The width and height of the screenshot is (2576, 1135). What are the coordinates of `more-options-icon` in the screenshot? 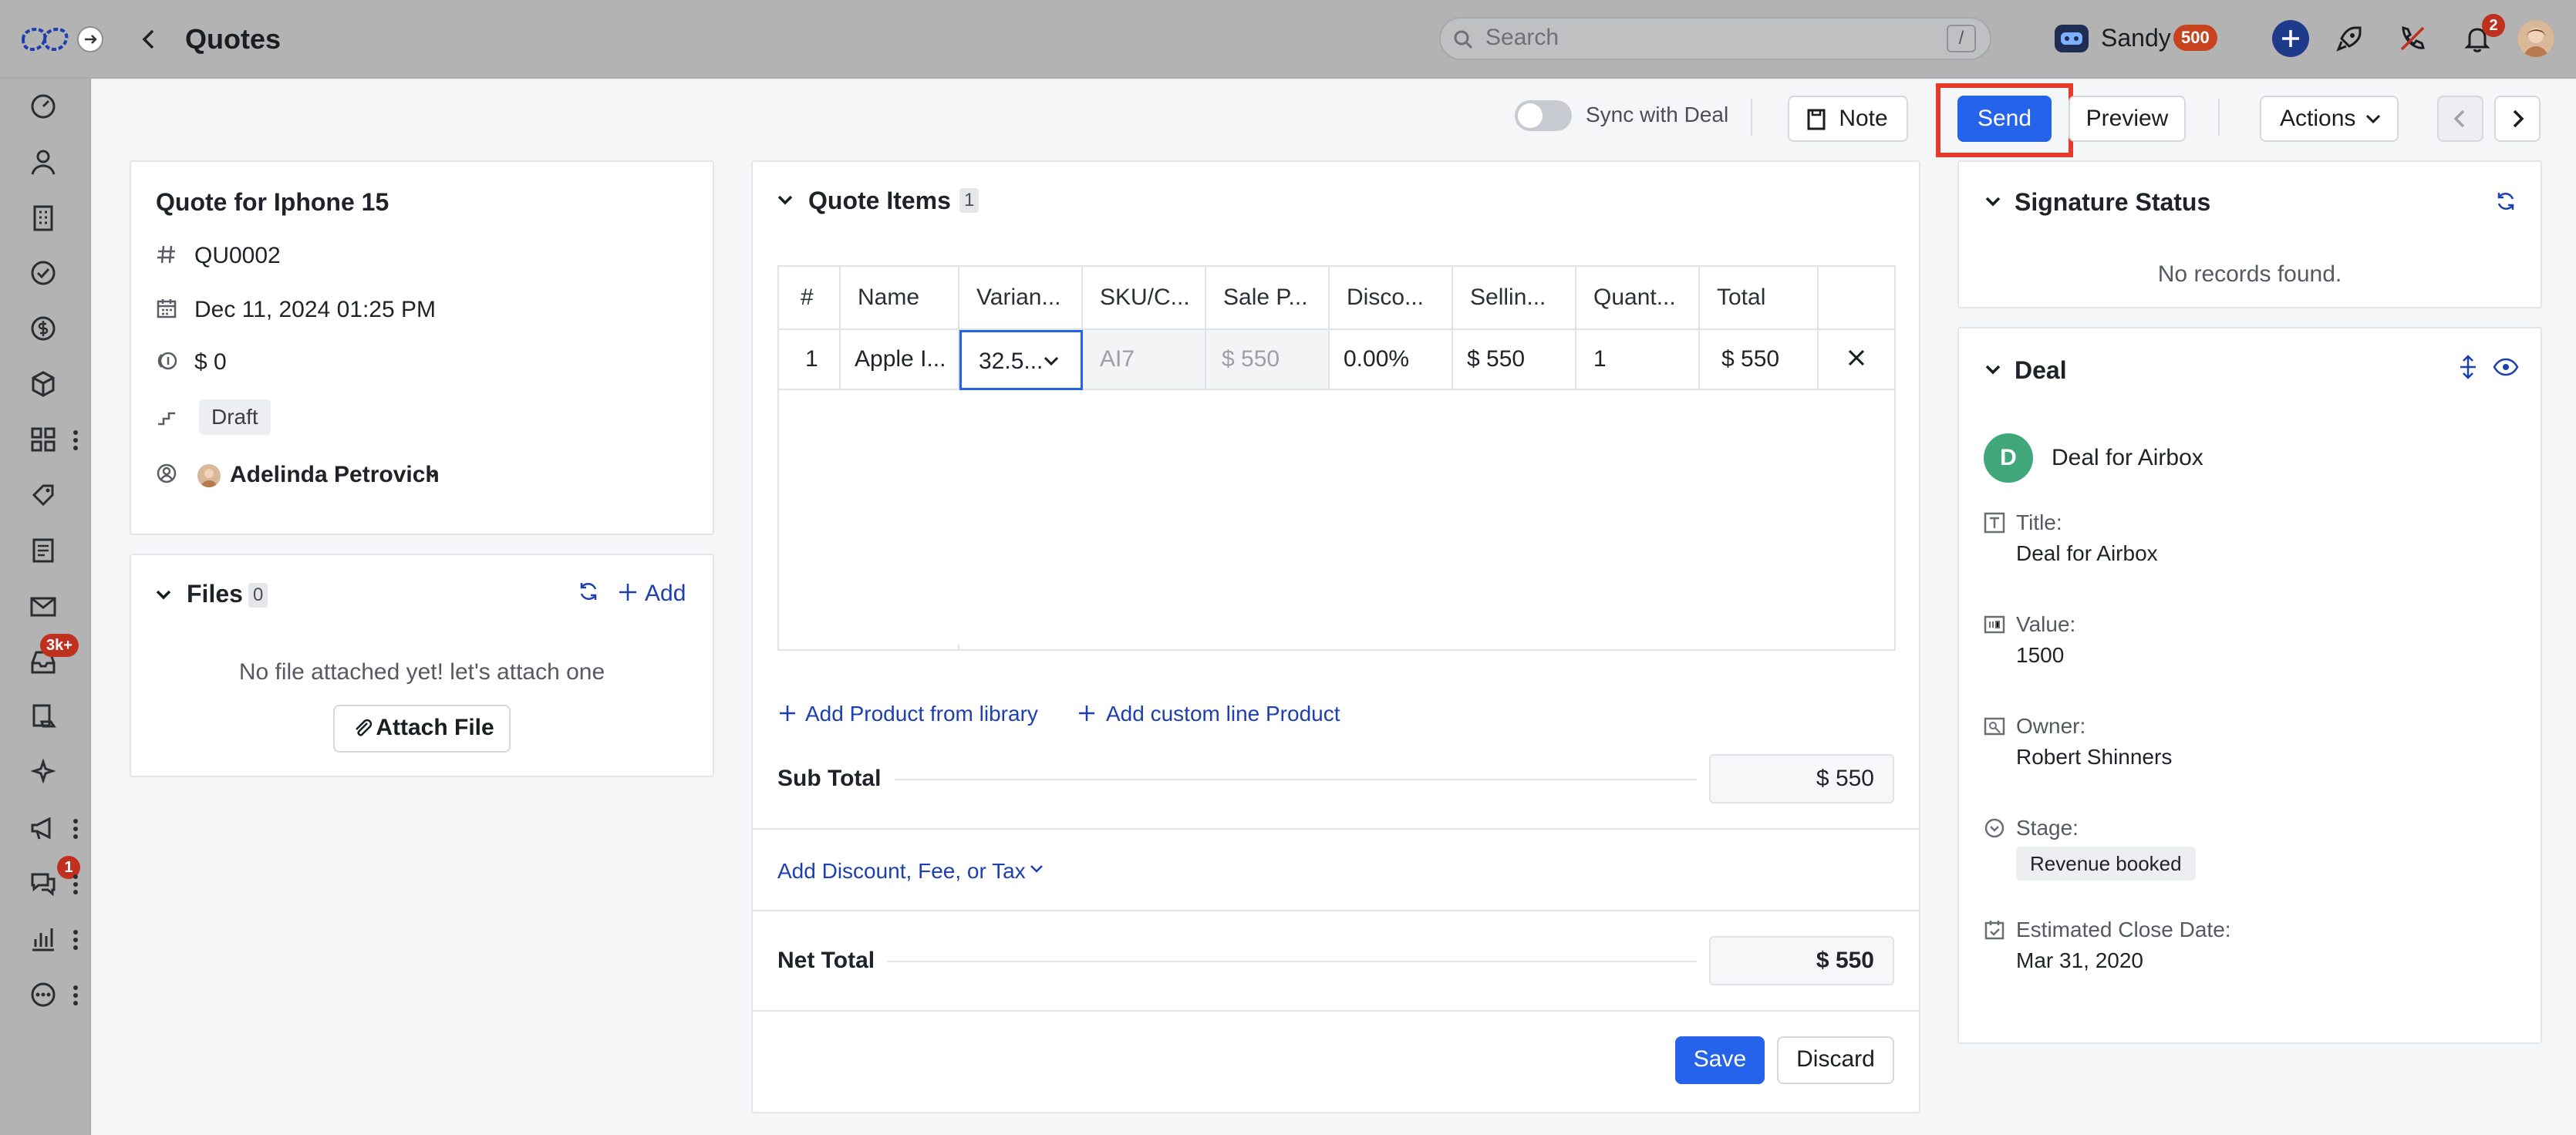 It's located at (43, 994).